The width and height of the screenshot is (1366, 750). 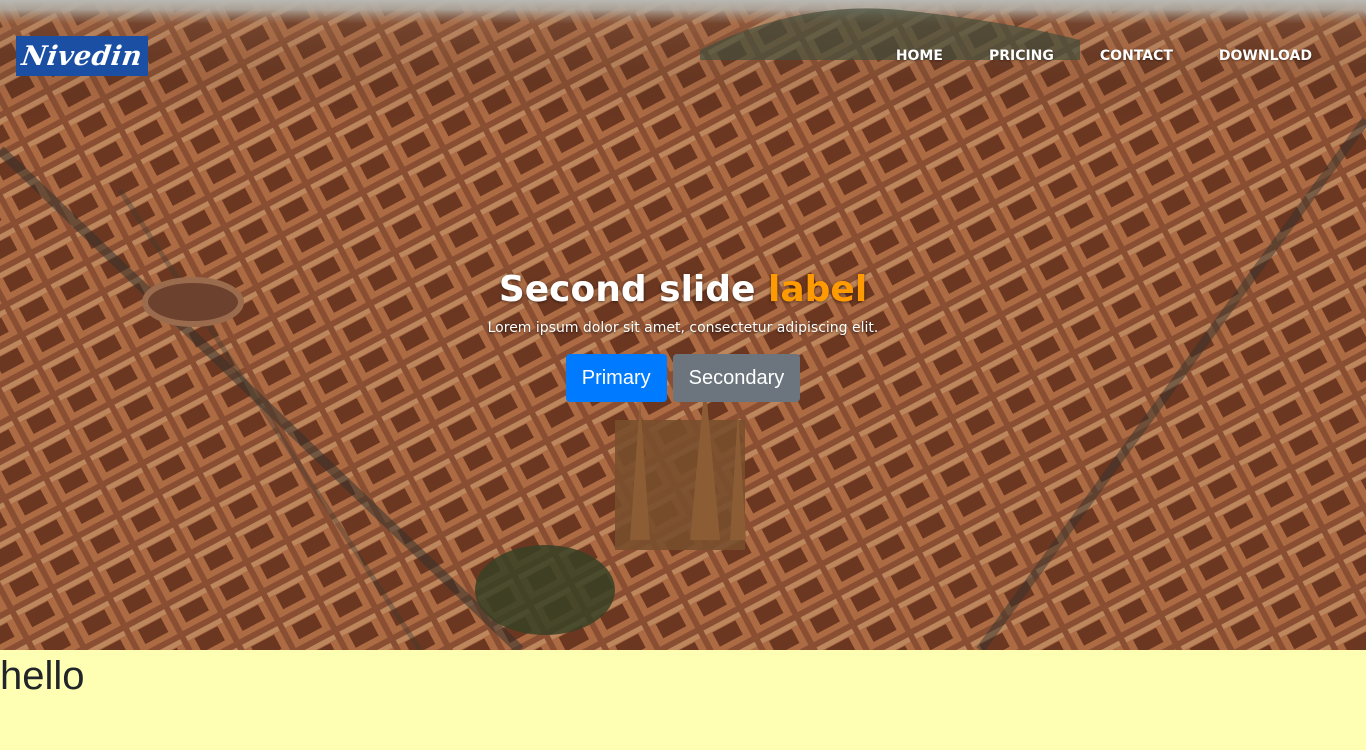 I want to click on nav-menu: HOME PRICING CONTACT DOWNLOAD, so click(x=1104, y=56).